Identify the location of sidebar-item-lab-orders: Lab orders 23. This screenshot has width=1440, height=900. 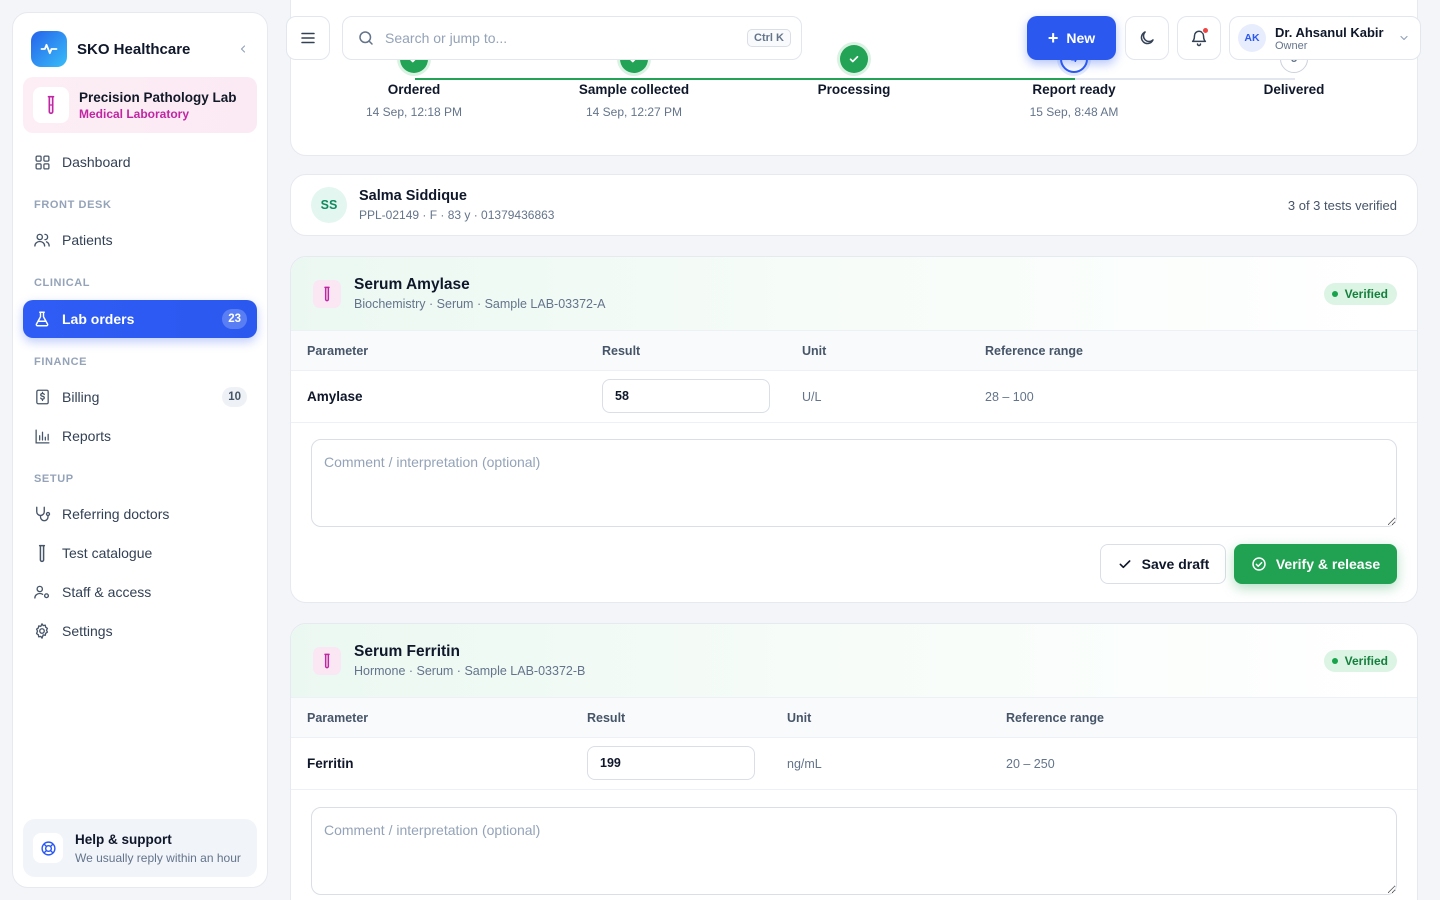
(140, 319).